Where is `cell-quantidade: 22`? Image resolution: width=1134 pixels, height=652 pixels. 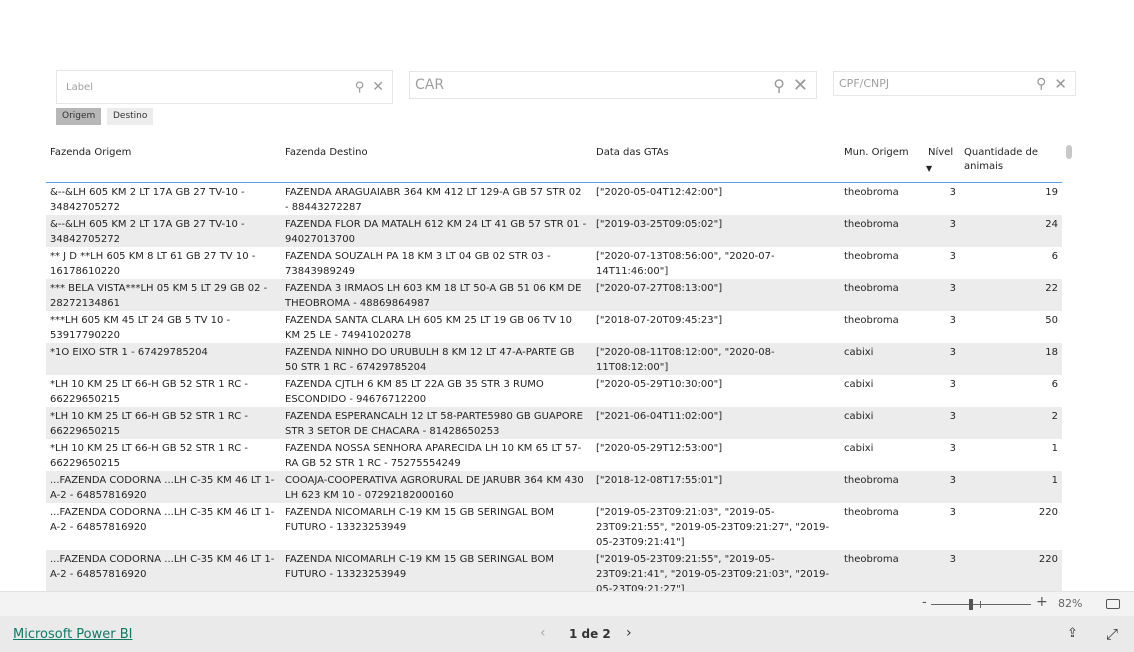
cell-quantidade: 22 is located at coordinates (1011, 294).